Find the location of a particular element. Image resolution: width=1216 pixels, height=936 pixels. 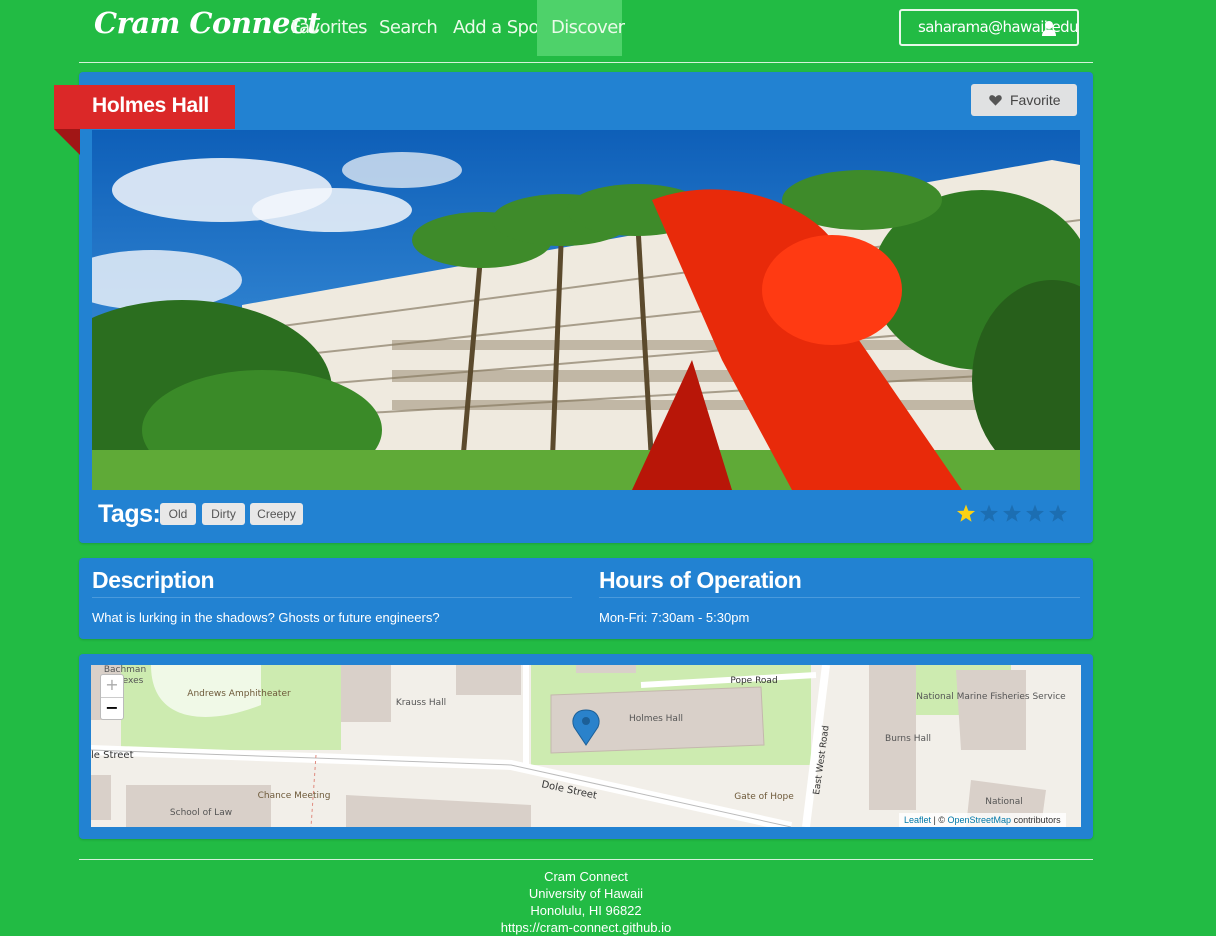

details-card is located at coordinates (586, 598).